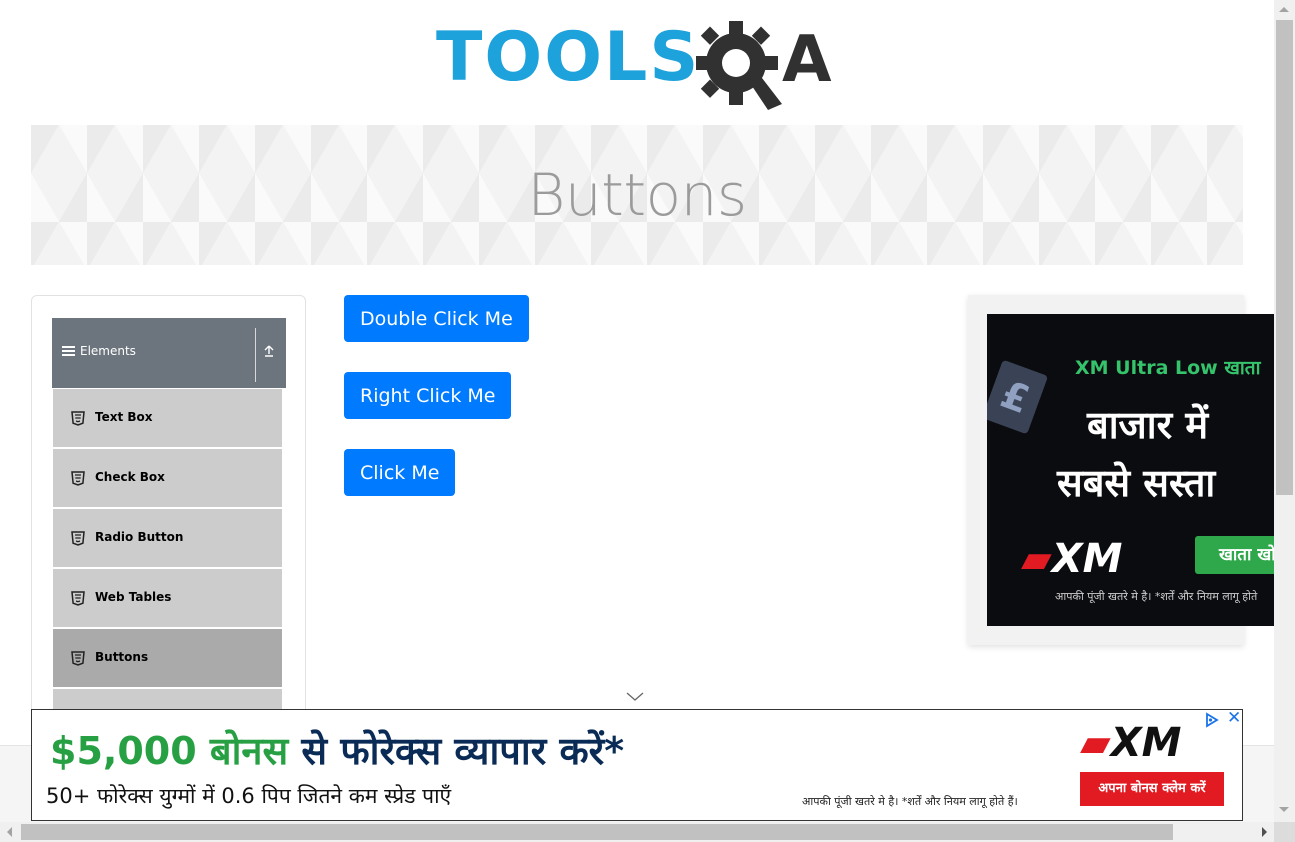 The height and width of the screenshot is (842, 1295). Describe the element at coordinates (1284, 832) in the screenshot. I see `scrollbar-corner` at that location.